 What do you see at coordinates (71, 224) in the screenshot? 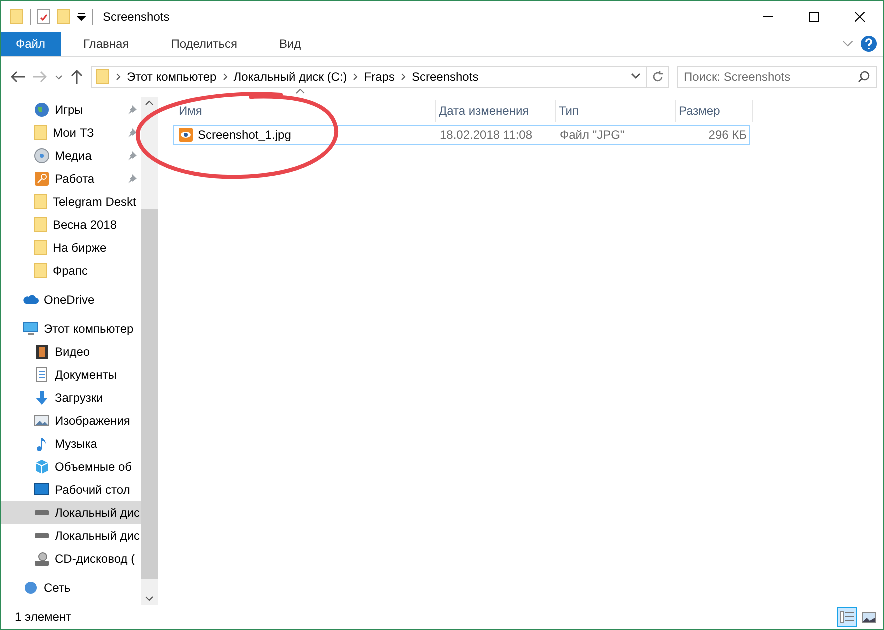
I see `sidebar-item: Весна 2018` at bounding box center [71, 224].